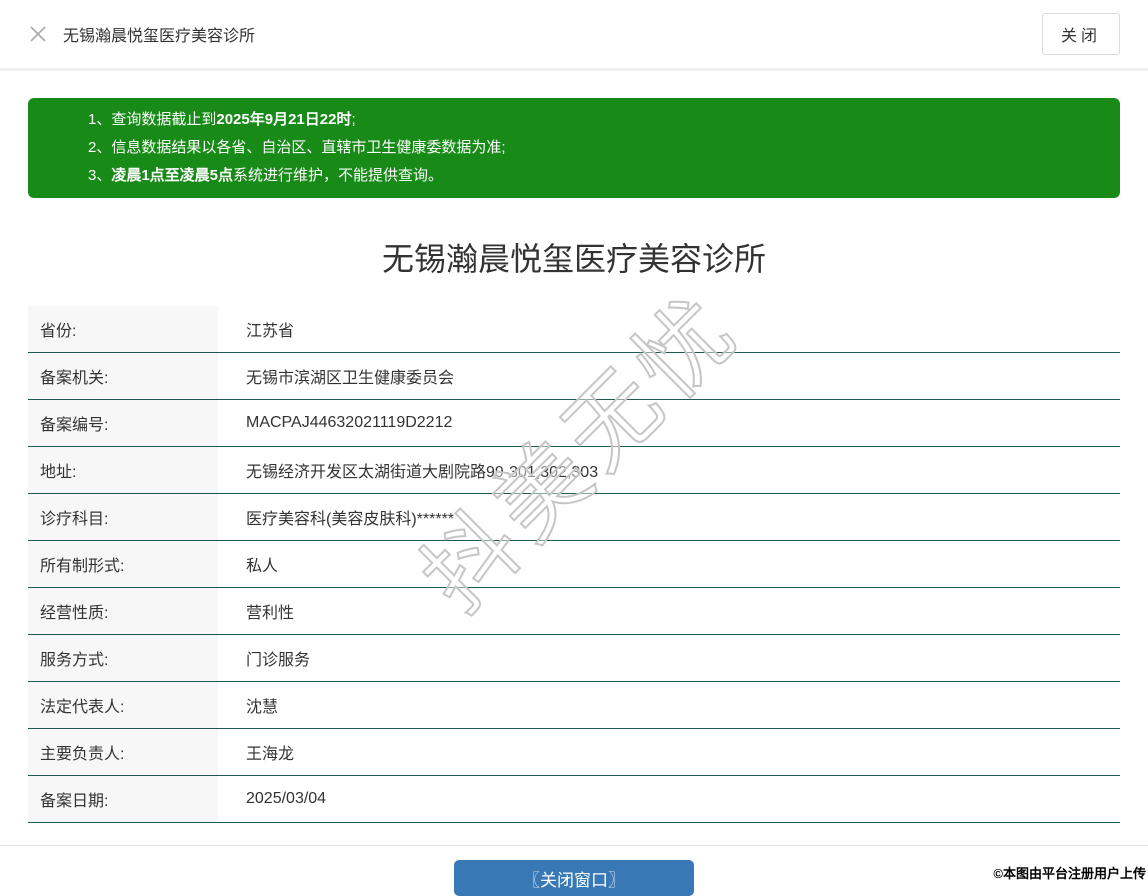 This screenshot has height=896, width=1148. What do you see at coordinates (270, 754) in the screenshot?
I see `row-value: 王海龙` at bounding box center [270, 754].